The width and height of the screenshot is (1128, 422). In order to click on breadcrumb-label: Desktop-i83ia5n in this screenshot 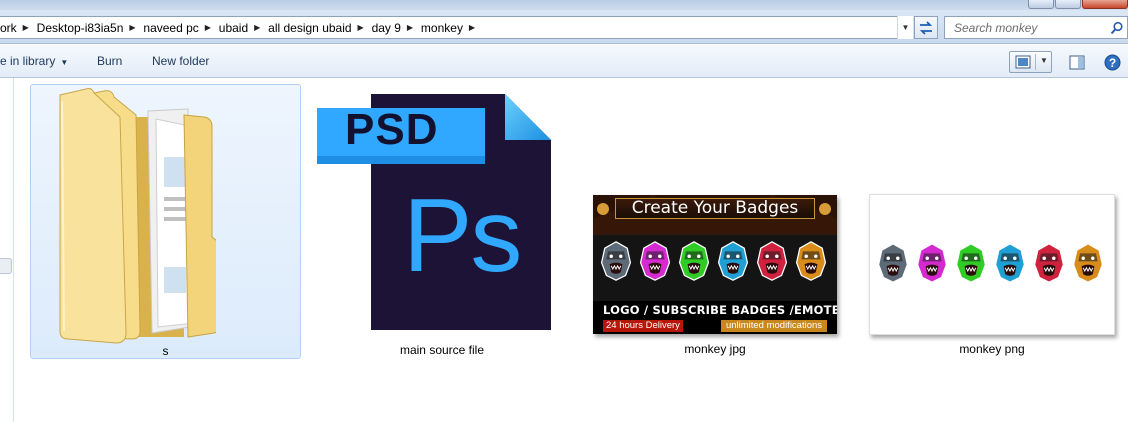, I will do `click(80, 27)`.